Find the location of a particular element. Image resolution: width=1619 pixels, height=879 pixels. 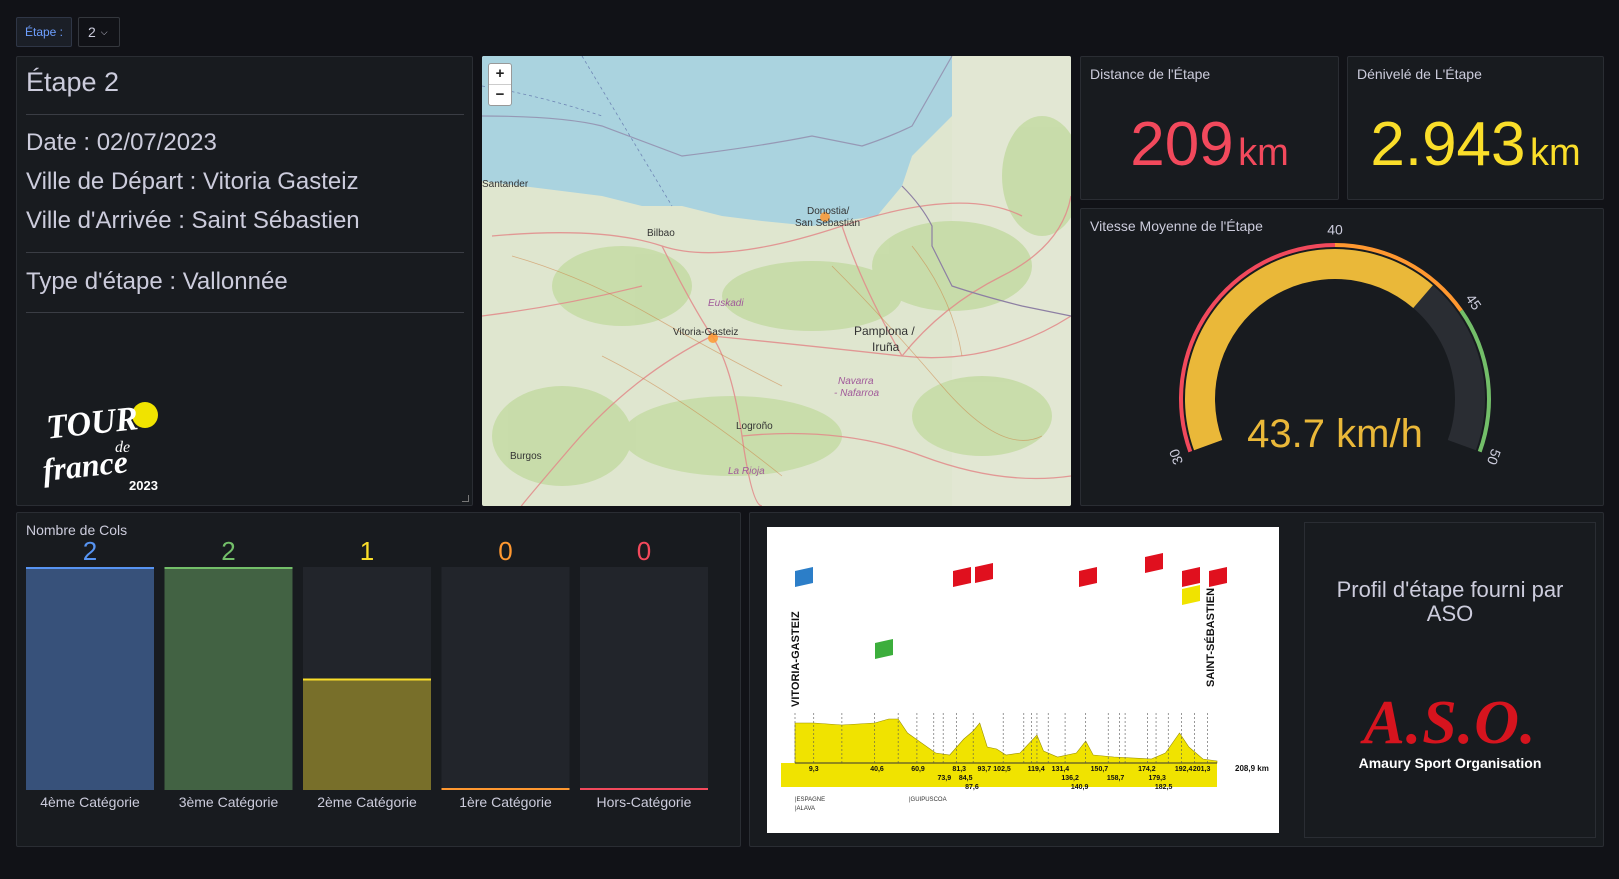

km-label: 179,3 is located at coordinates (1157, 778).